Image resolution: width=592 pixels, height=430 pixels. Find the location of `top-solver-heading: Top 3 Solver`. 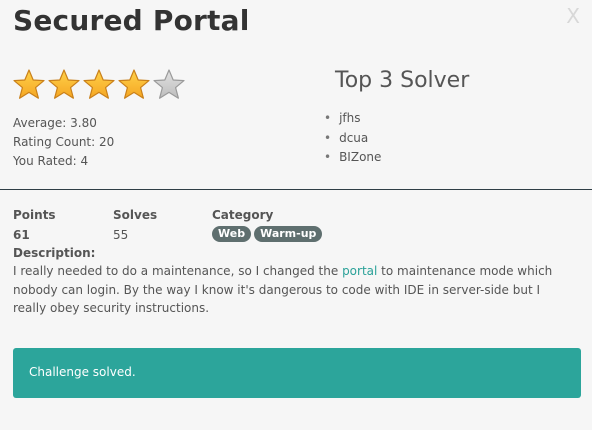

top-solver-heading: Top 3 Solver is located at coordinates (402, 80).